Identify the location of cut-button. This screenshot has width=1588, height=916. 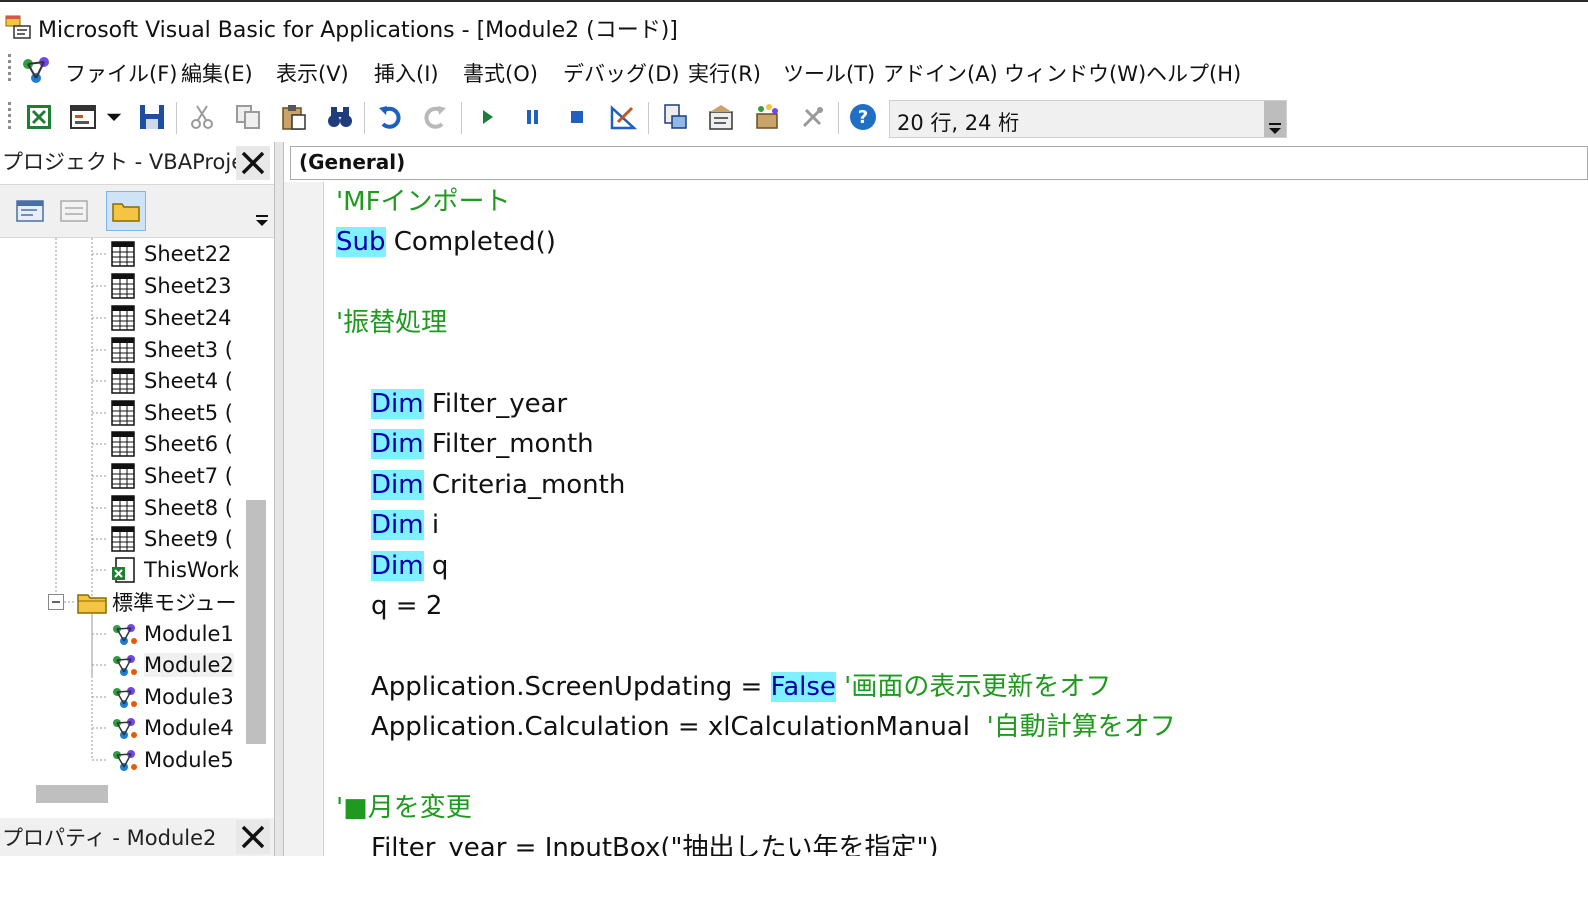
(202, 117).